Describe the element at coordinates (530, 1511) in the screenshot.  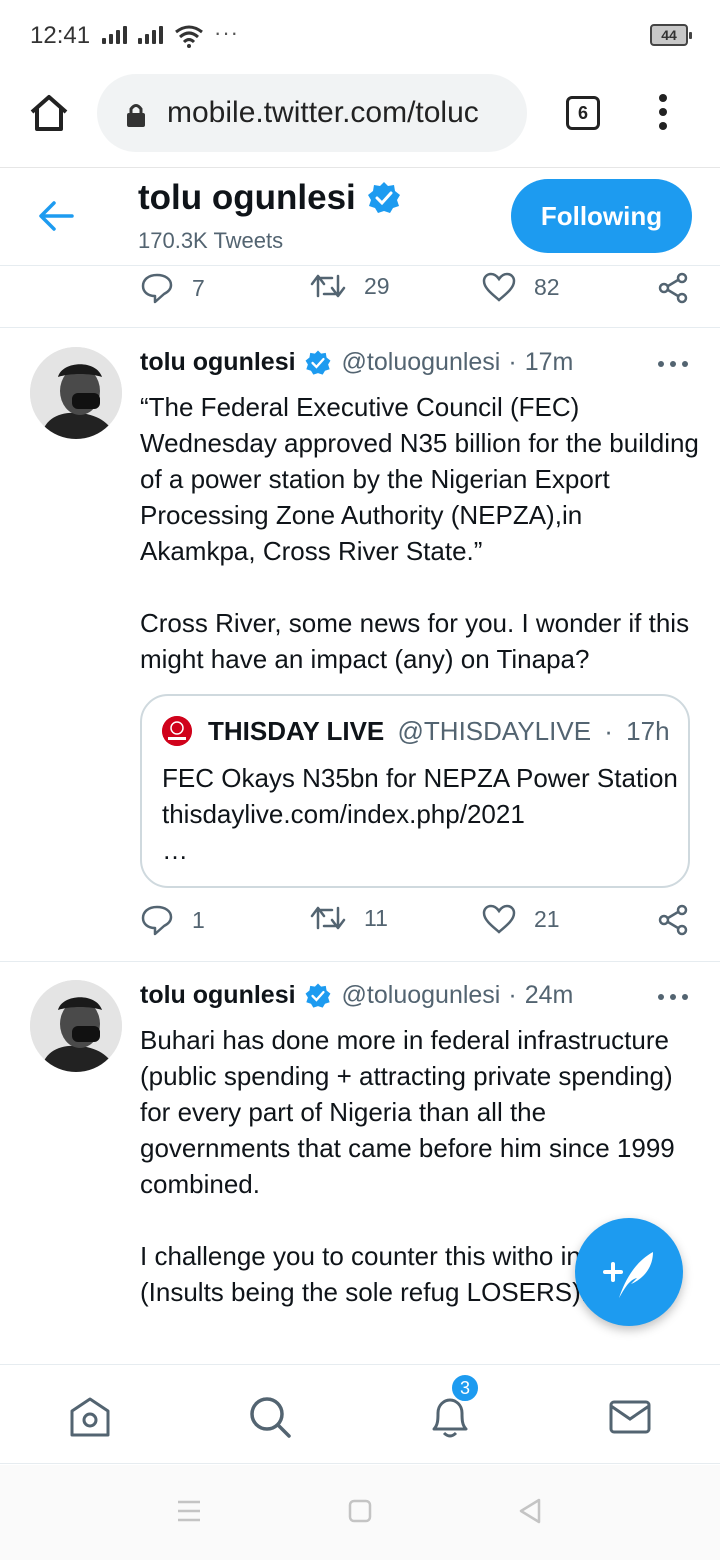
I see `system-back-icon` at that location.